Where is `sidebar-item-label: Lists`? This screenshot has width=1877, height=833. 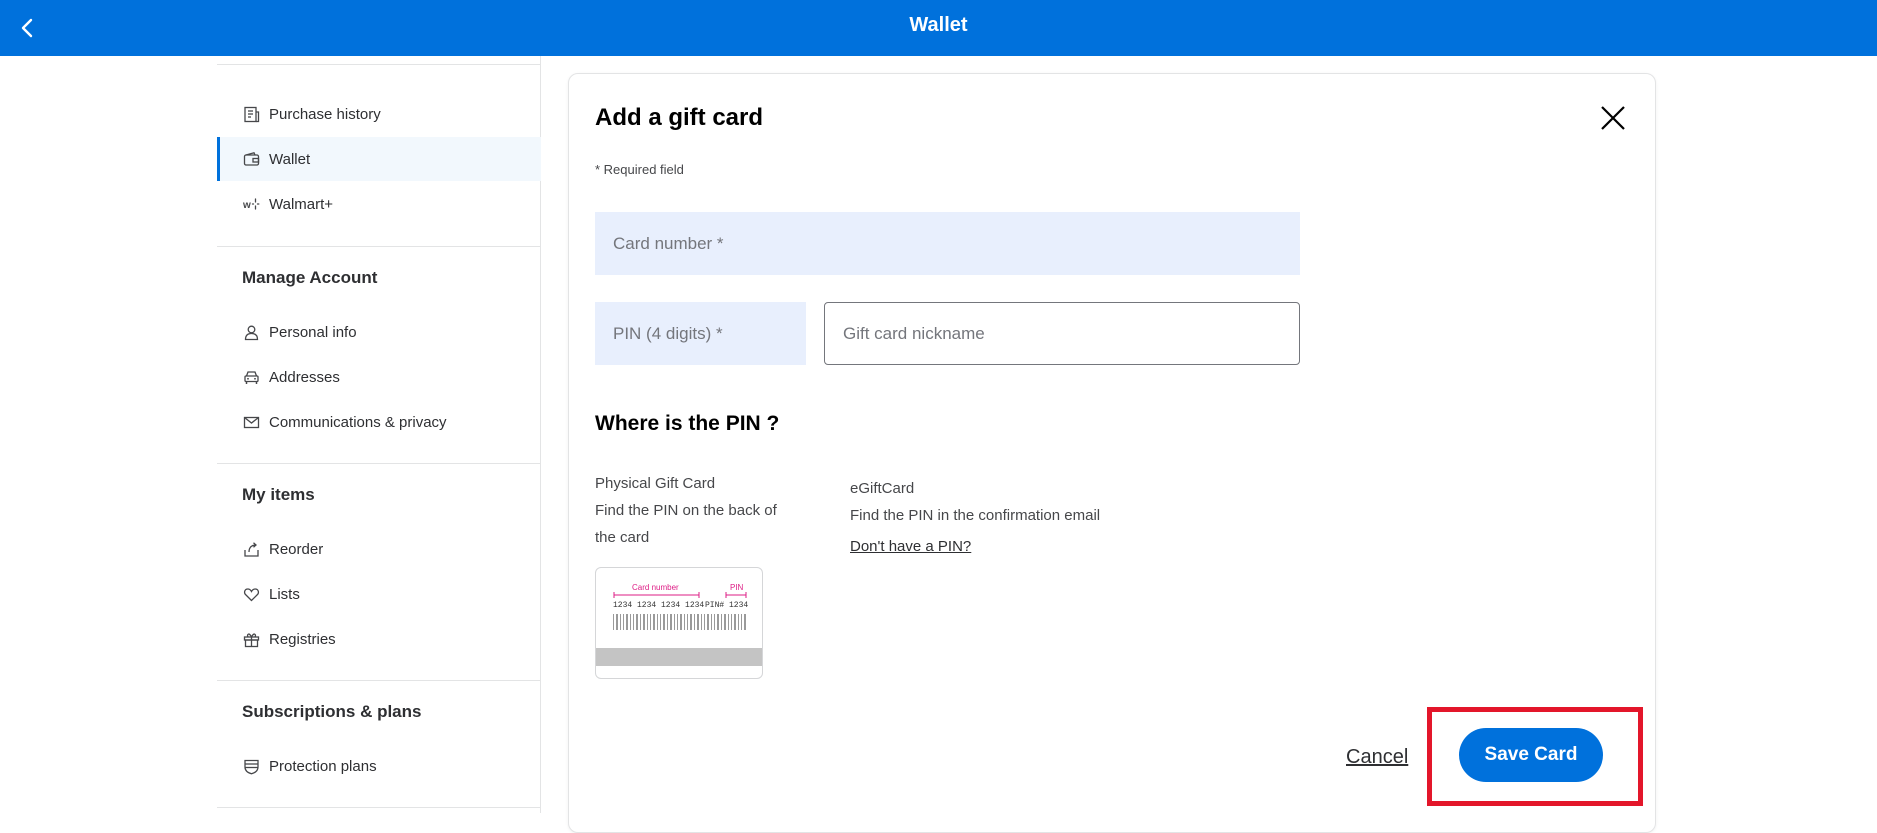
sidebar-item-label: Lists is located at coordinates (284, 594).